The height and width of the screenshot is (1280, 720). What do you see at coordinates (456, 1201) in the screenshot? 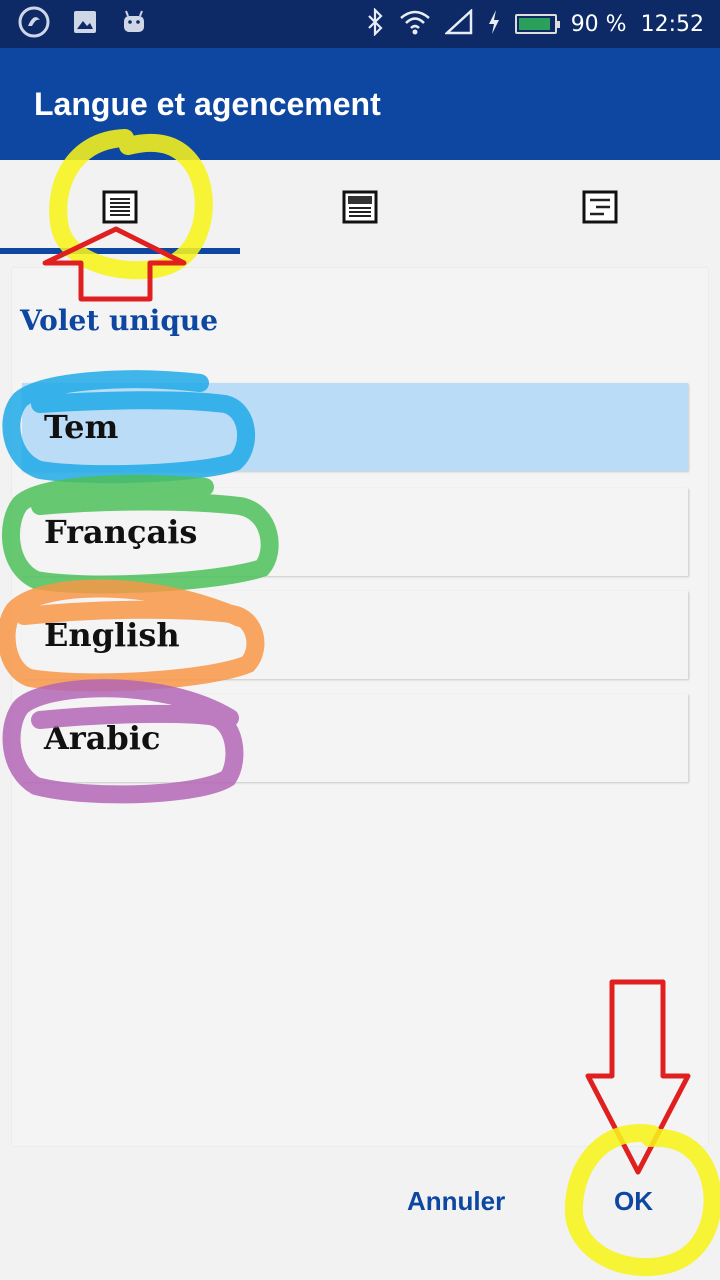
I see `cancel-button: Annuler` at bounding box center [456, 1201].